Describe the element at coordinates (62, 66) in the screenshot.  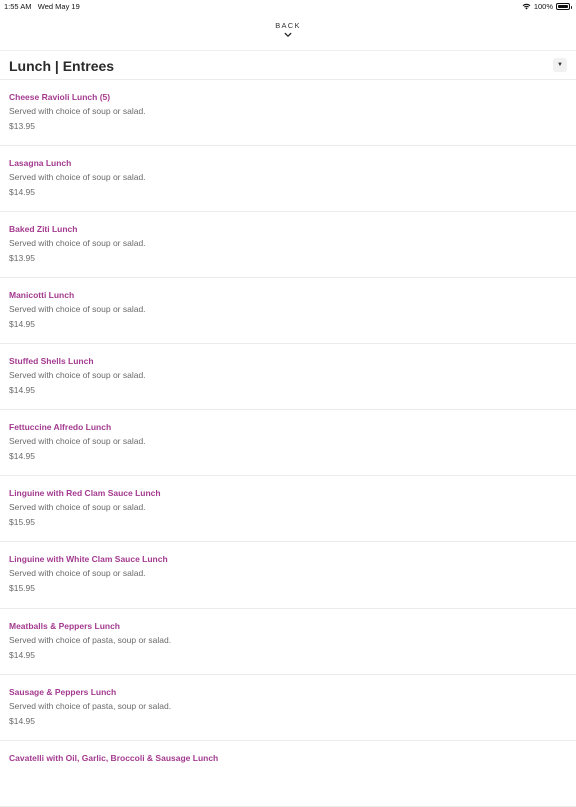
I see `category-title: Lunch | Entrees` at that location.